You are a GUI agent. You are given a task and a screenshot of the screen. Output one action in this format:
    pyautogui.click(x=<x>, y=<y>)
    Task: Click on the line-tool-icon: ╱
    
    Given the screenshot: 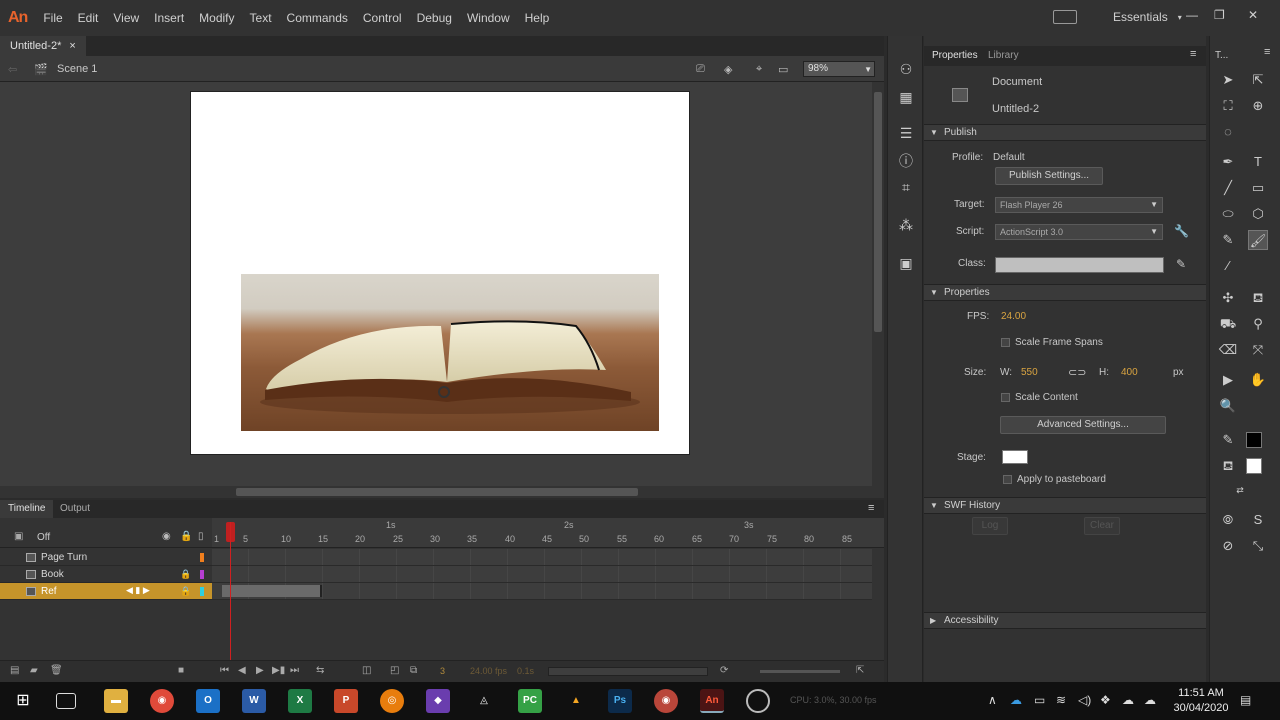 What is the action you would take?
    pyautogui.click(x=1228, y=188)
    